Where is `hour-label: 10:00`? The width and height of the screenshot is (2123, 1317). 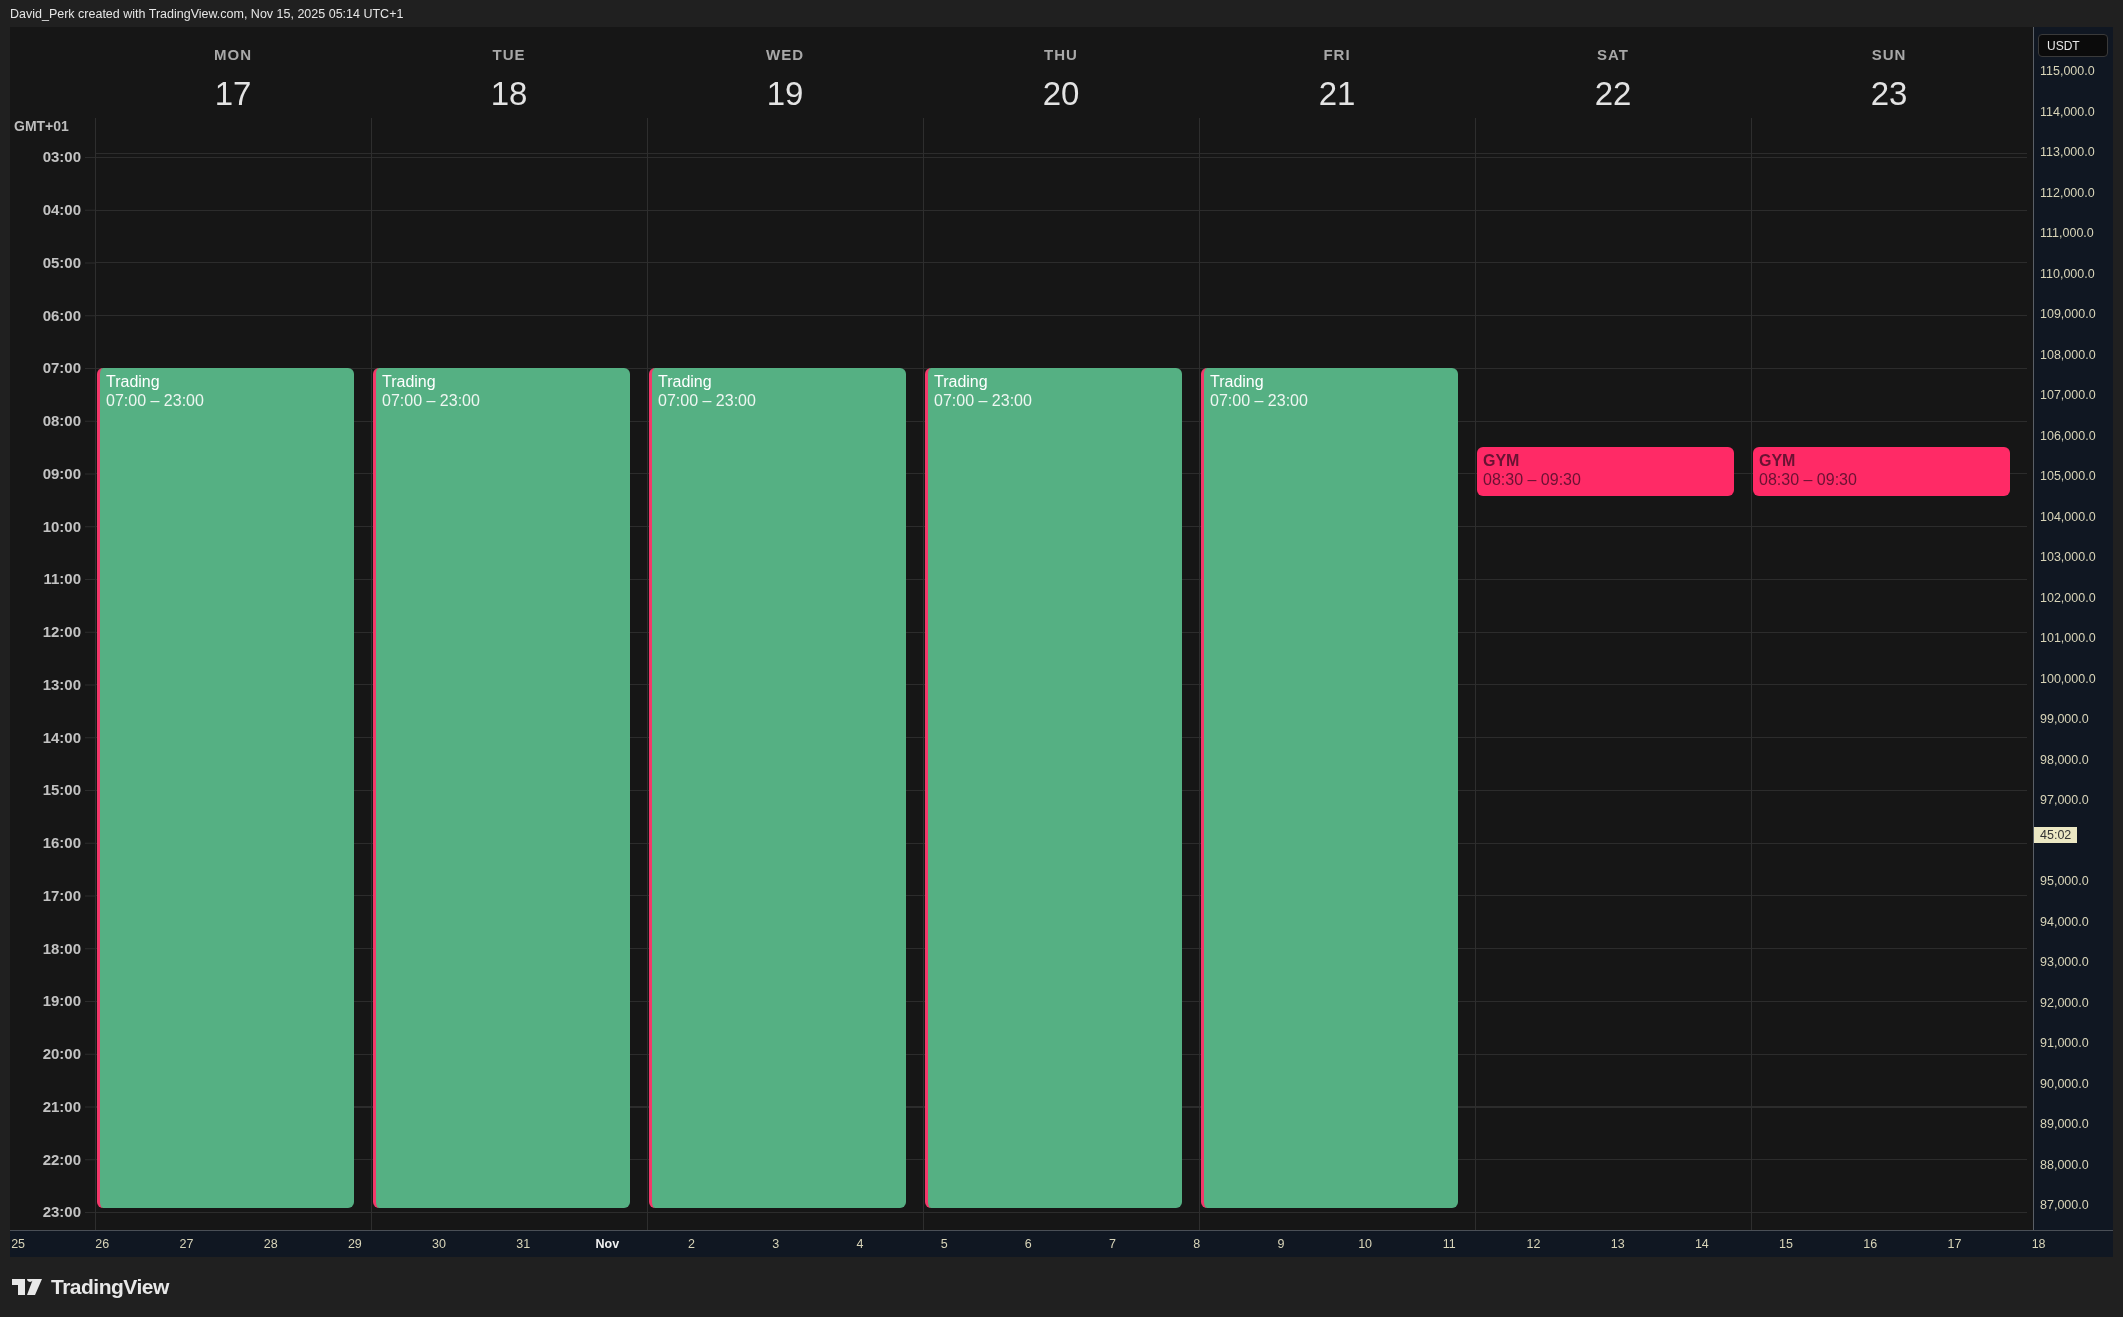
hour-label: 10:00 is located at coordinates (61, 526).